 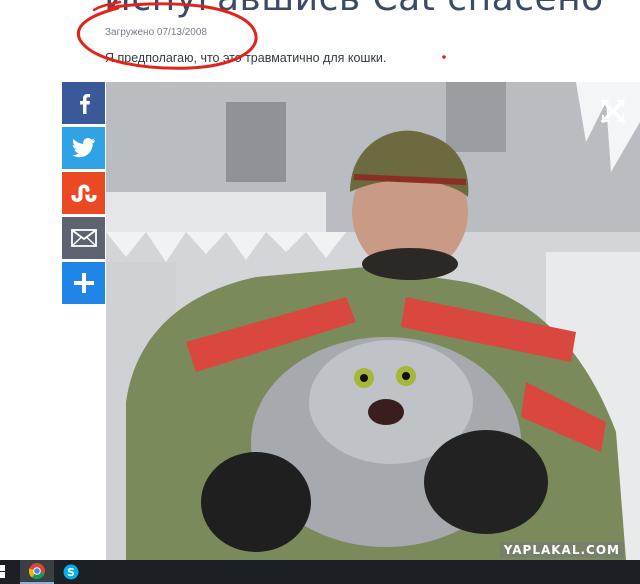 I want to click on facebook-icon, so click(x=84, y=104).